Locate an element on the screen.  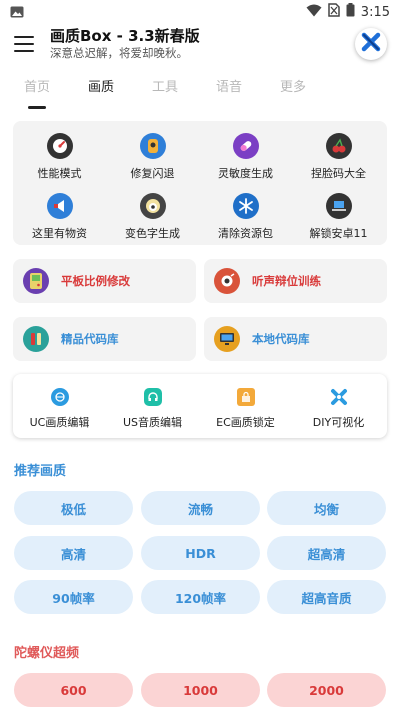
grid-item-label: 修复闪退 is located at coordinates (152, 173).